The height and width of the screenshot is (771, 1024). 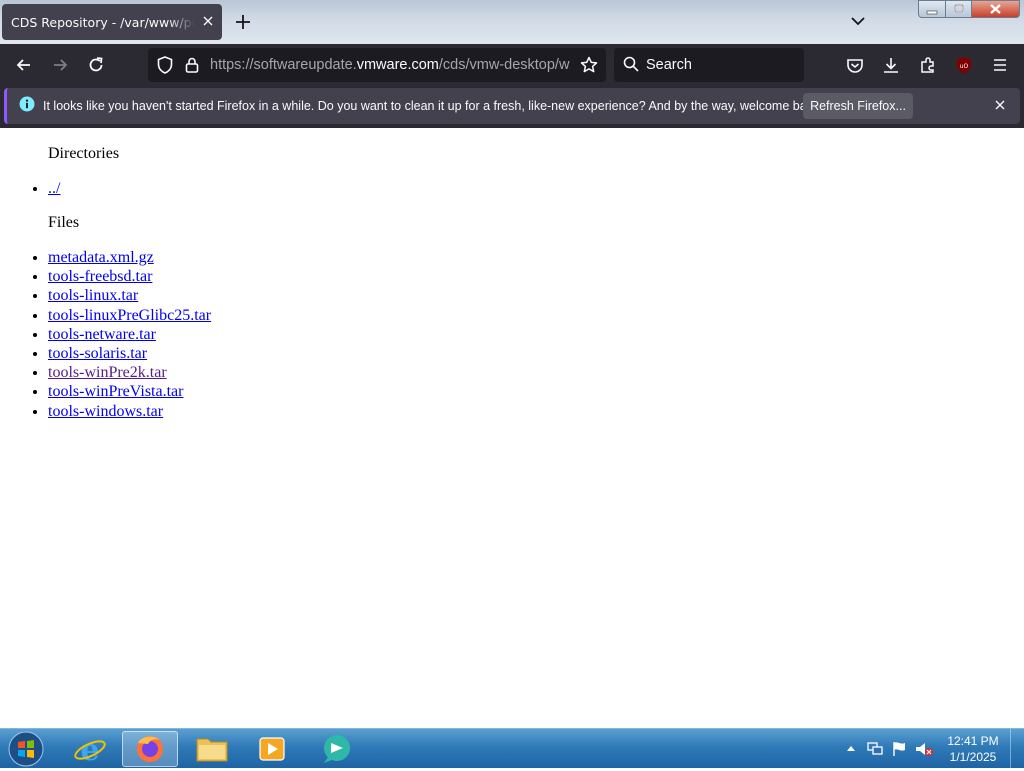 I want to click on firefox-icon, so click(x=150, y=749).